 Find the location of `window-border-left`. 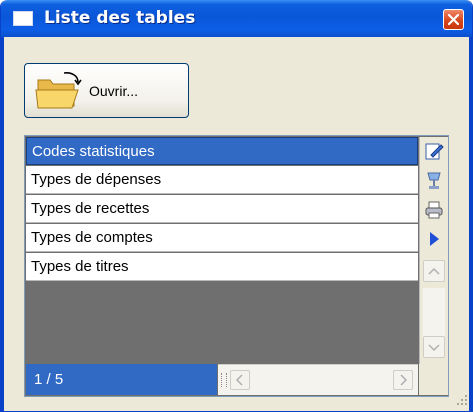

window-border-left is located at coordinates (2, 224).